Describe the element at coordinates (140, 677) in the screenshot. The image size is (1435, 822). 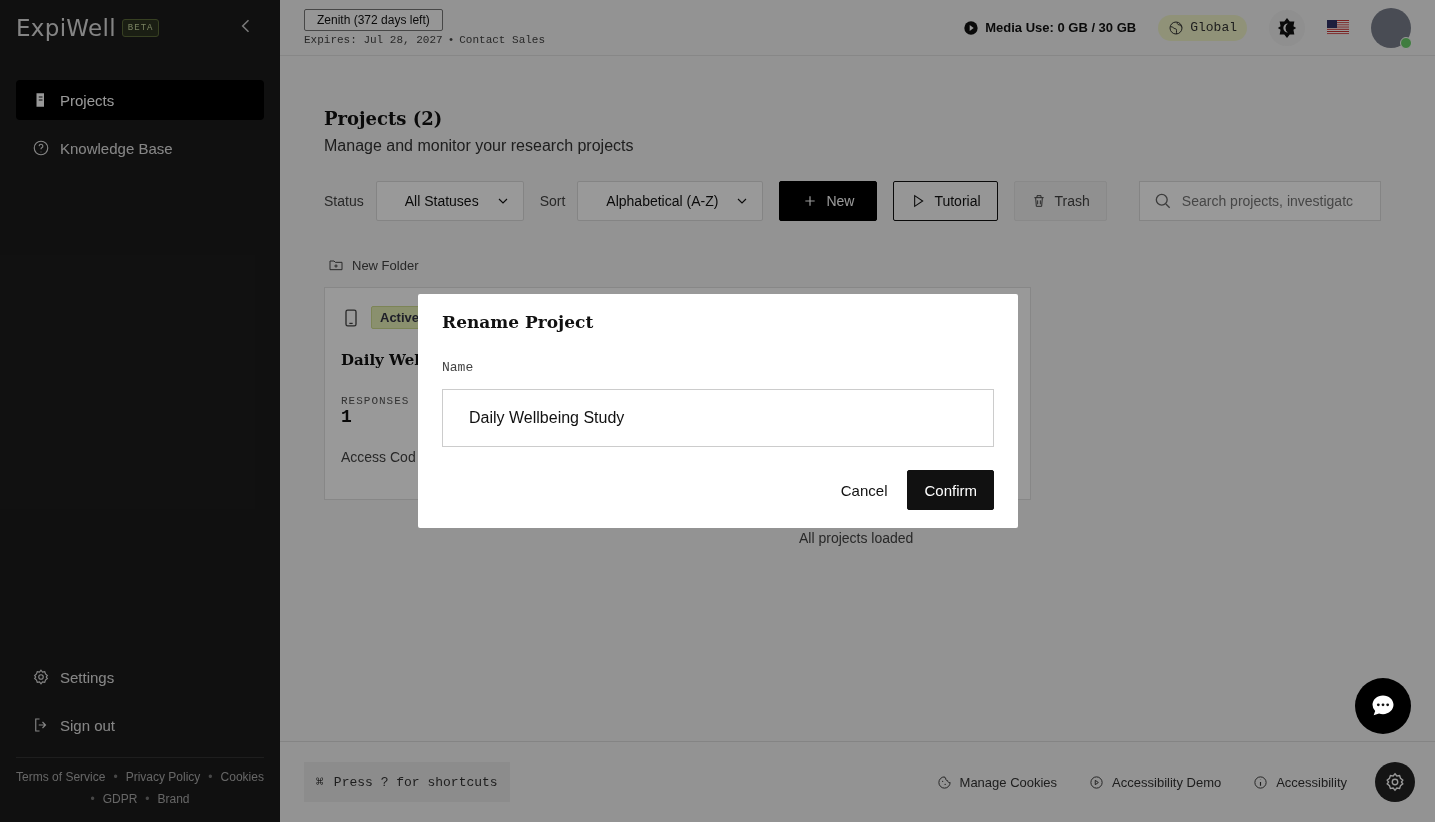
I see `nav-item: Settings` at that location.